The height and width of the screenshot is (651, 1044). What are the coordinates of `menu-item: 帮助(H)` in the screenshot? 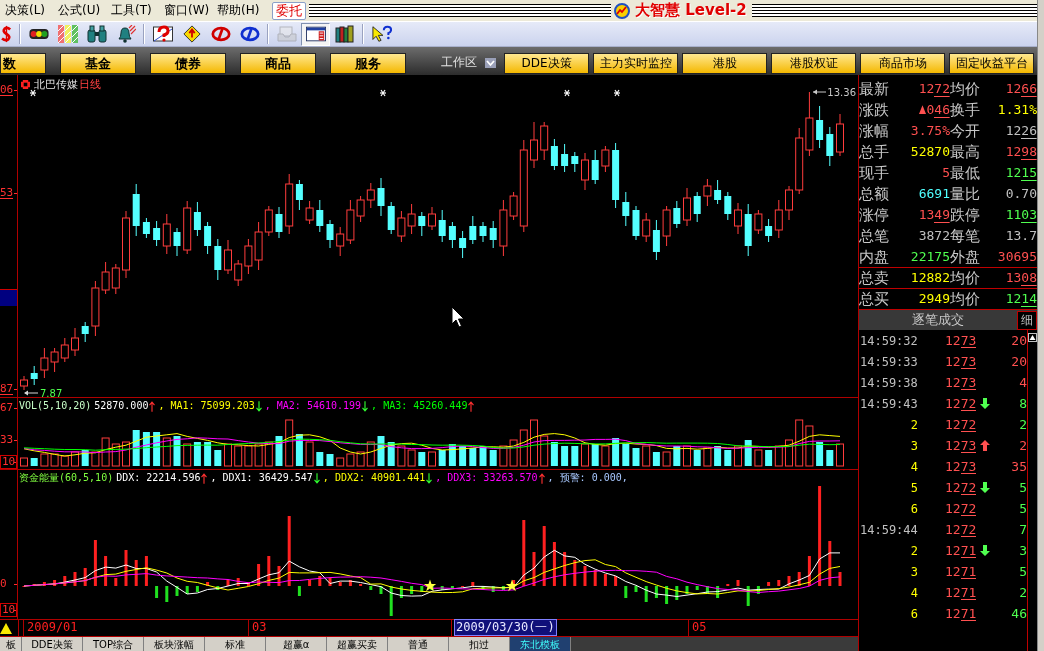 It's located at (238, 10).